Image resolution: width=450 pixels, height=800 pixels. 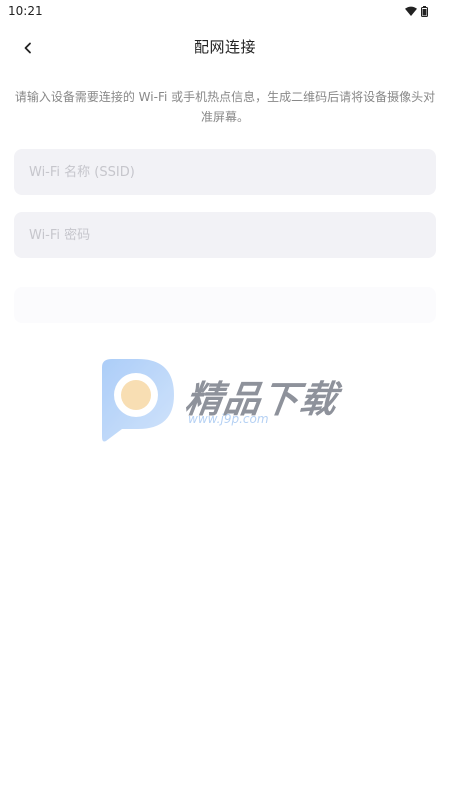 I want to click on password-input, so click(x=225, y=235).